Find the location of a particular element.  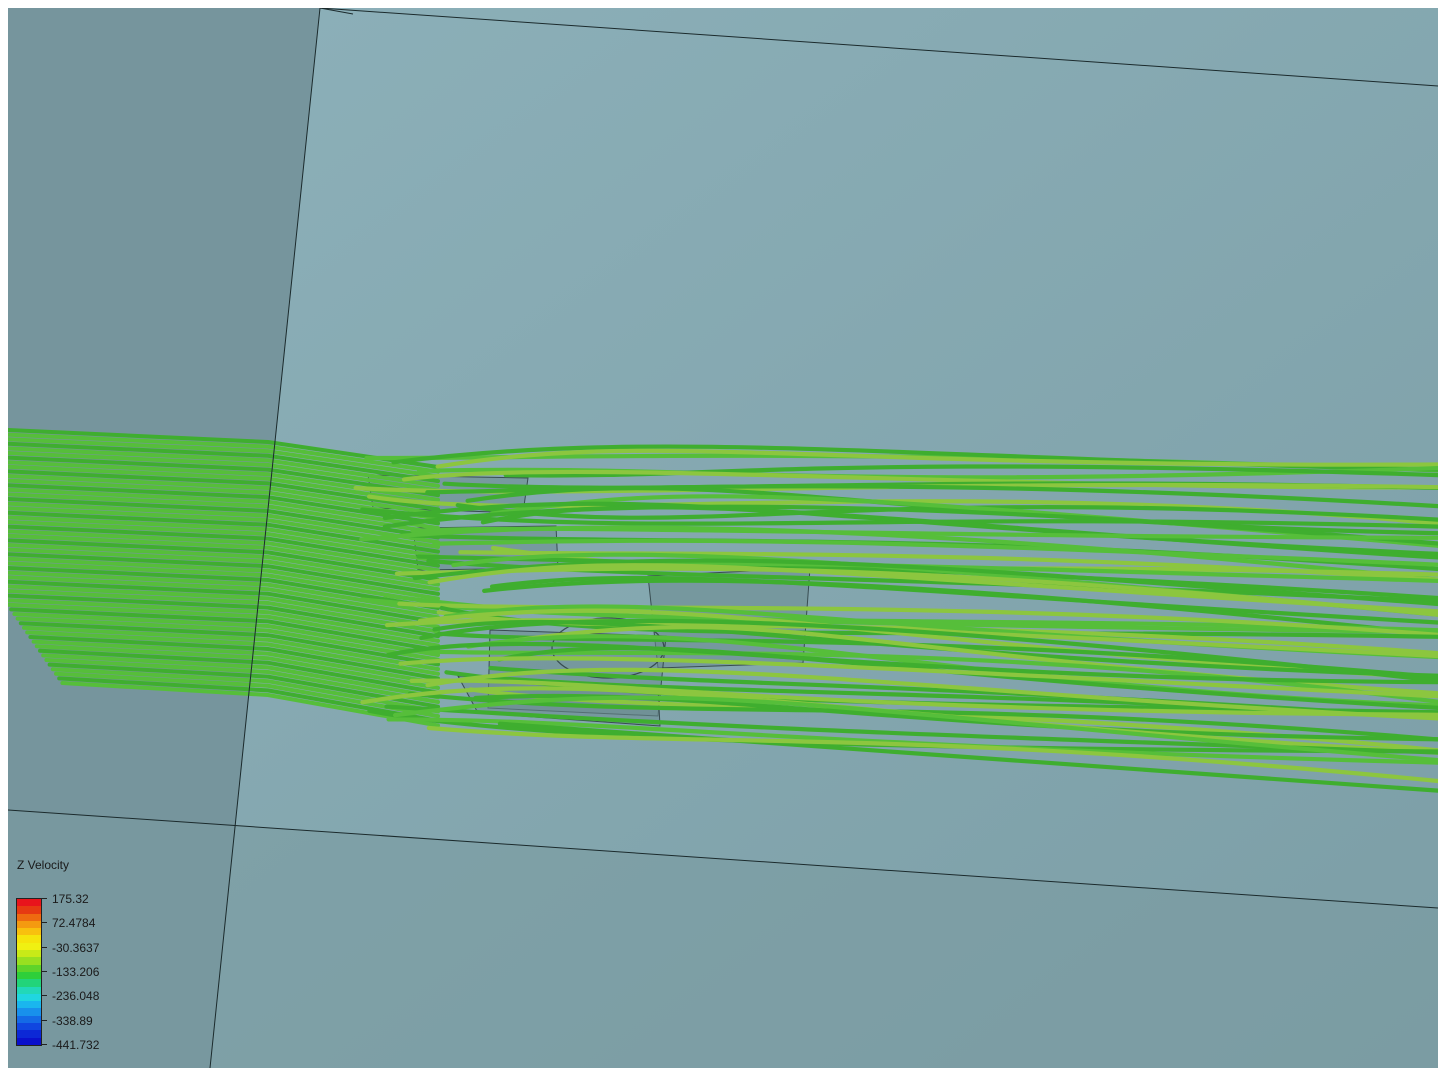

legend-tick-label: -30.3637 is located at coordinates (76, 947).